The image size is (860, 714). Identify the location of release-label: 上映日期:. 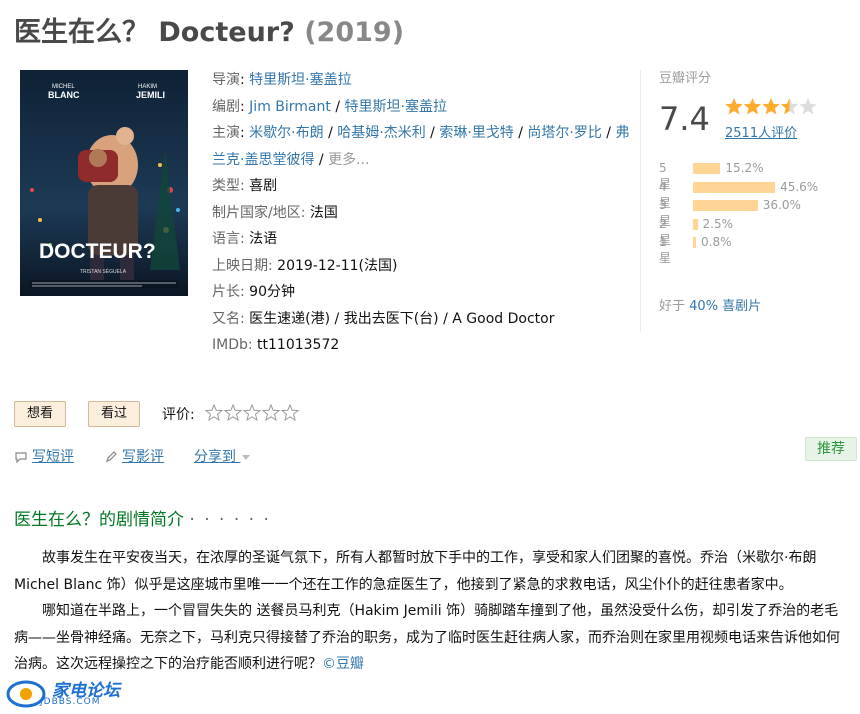
(242, 265).